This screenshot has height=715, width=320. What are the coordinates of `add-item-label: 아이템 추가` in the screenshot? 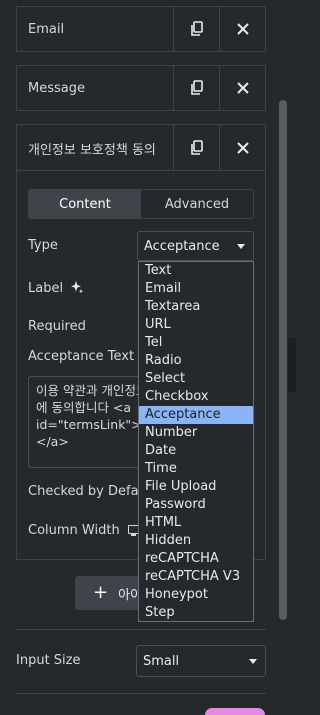 It's located at (128, 595).